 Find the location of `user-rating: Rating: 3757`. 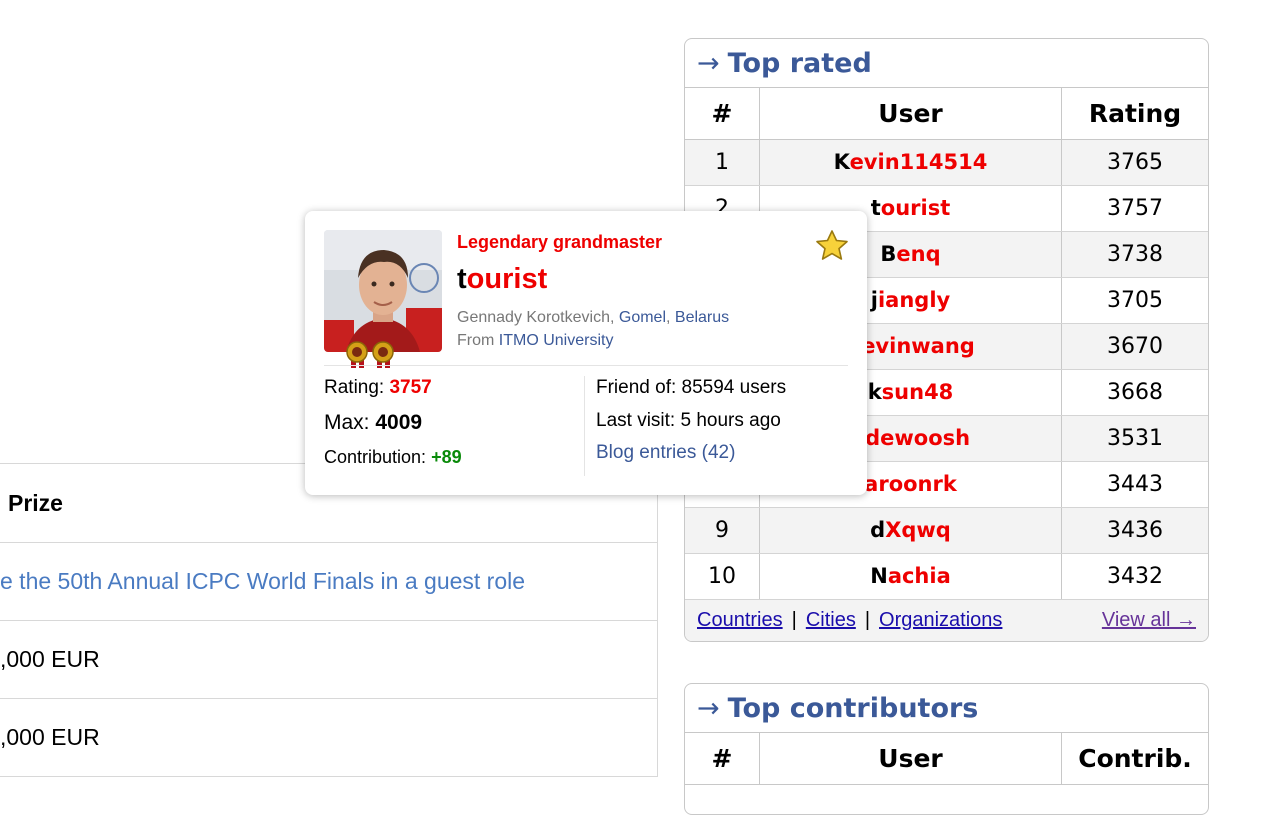

user-rating: Rating: 3757 is located at coordinates (378, 387).